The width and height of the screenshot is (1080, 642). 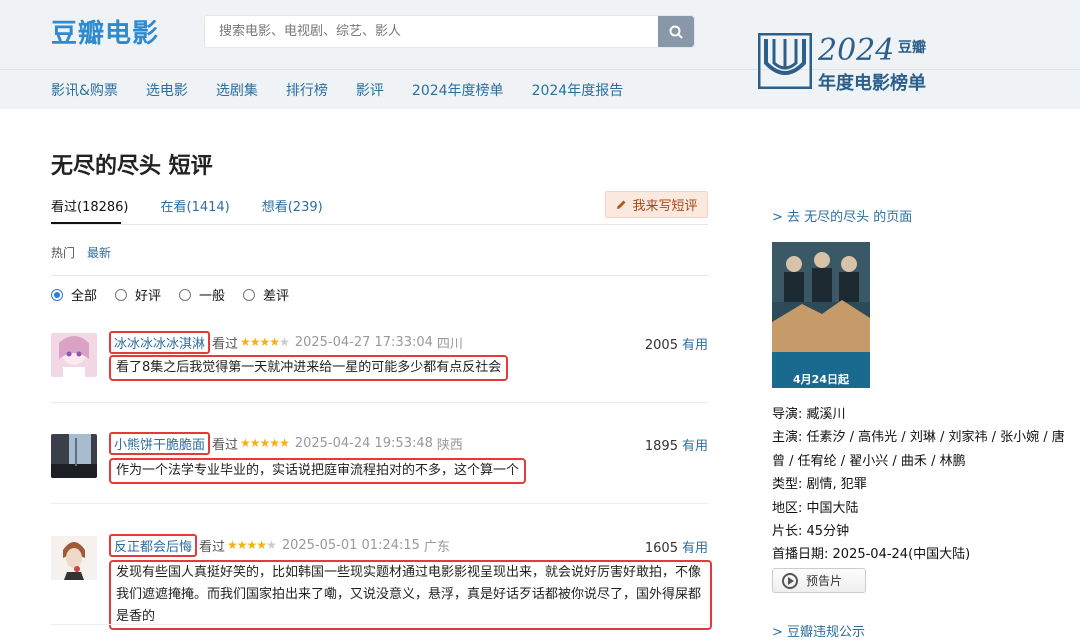 What do you see at coordinates (836, 485) in the screenshot?
I see `info-value: 剧情, 犯罪` at bounding box center [836, 485].